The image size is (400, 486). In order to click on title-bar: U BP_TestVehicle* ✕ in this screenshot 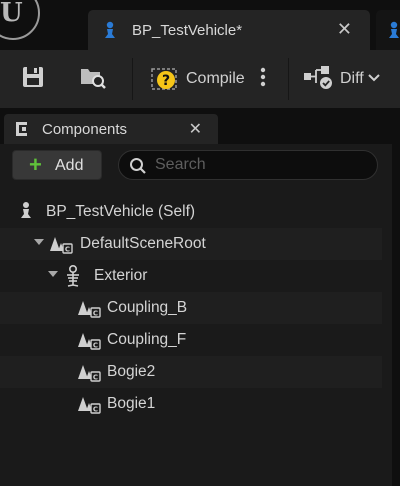, I will do `click(200, 25)`.